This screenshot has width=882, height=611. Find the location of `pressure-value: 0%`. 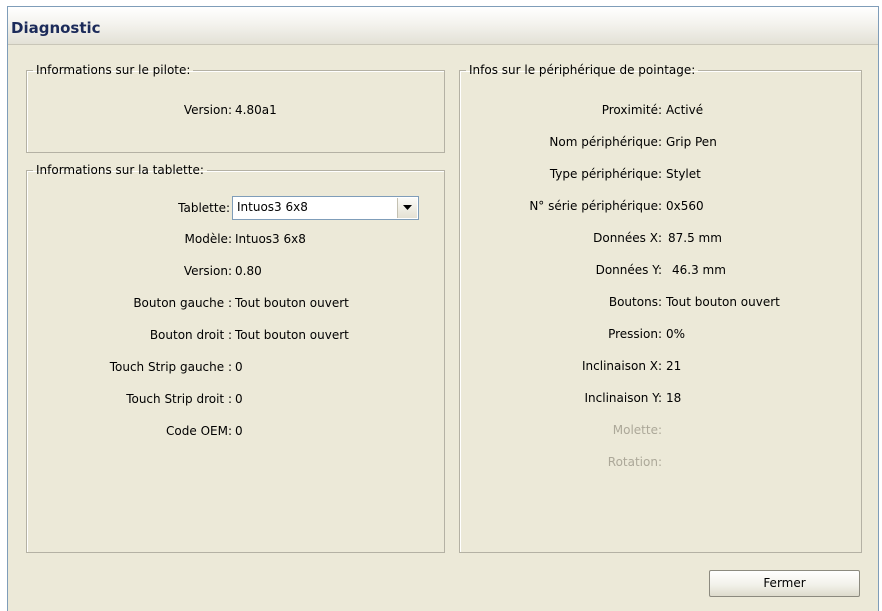

pressure-value: 0% is located at coordinates (676, 334).